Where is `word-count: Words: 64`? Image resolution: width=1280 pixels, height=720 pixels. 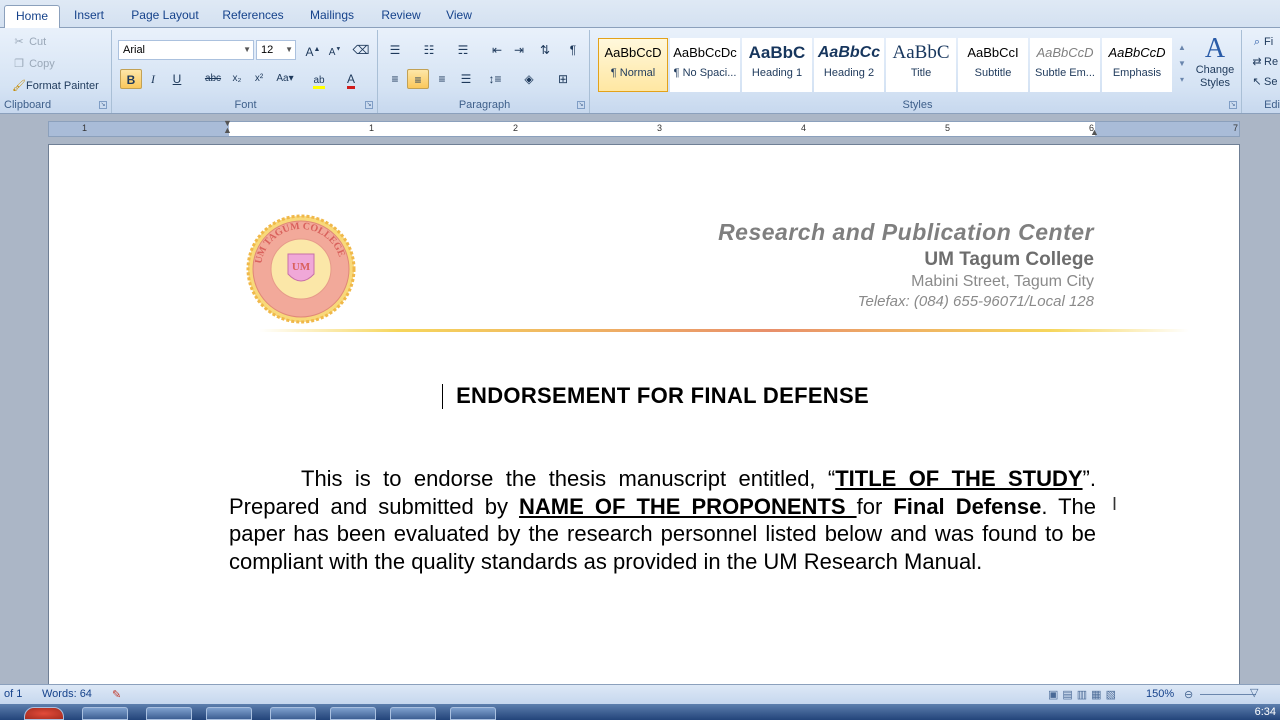 word-count: Words: 64 is located at coordinates (67, 694).